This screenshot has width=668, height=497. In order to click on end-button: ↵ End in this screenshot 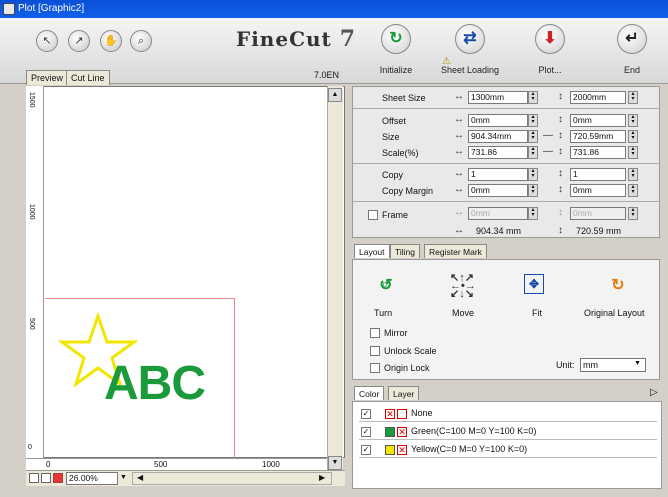, I will do `click(632, 49)`.